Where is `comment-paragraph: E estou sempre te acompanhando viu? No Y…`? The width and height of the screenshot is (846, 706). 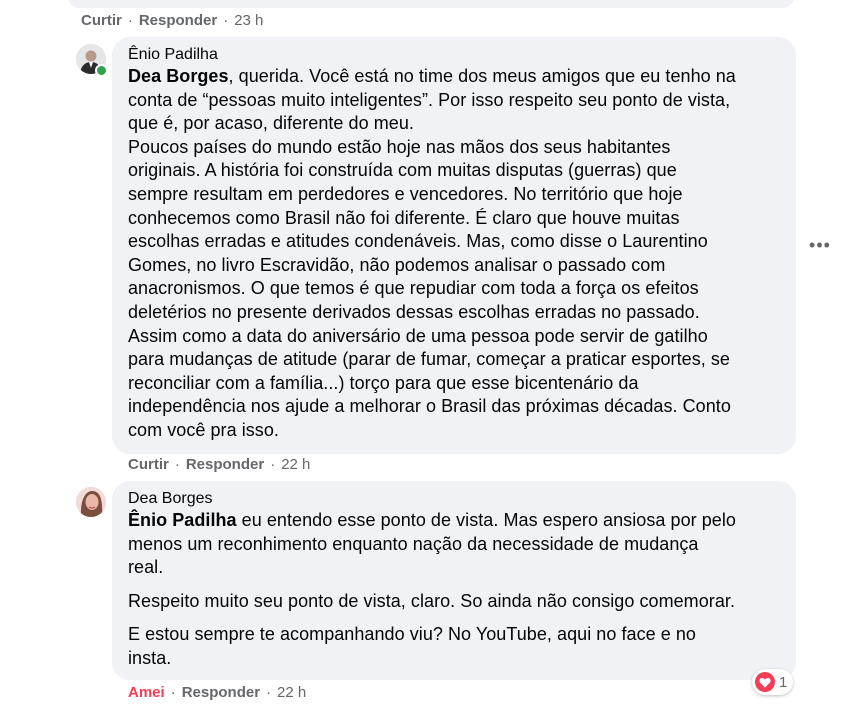 comment-paragraph: E estou sempre te acompanhando viu? No Y… is located at coordinates (454, 646).